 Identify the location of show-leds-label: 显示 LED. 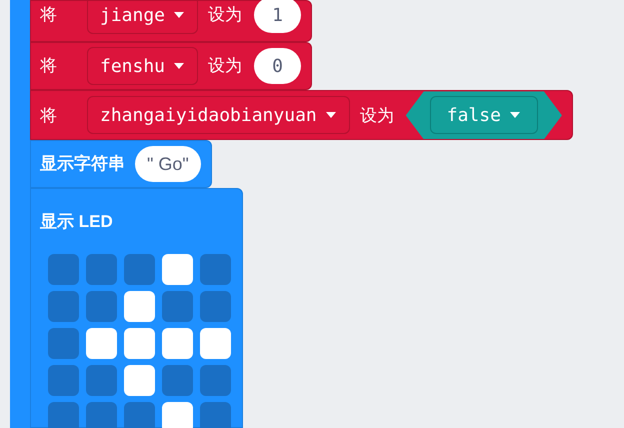
(77, 222).